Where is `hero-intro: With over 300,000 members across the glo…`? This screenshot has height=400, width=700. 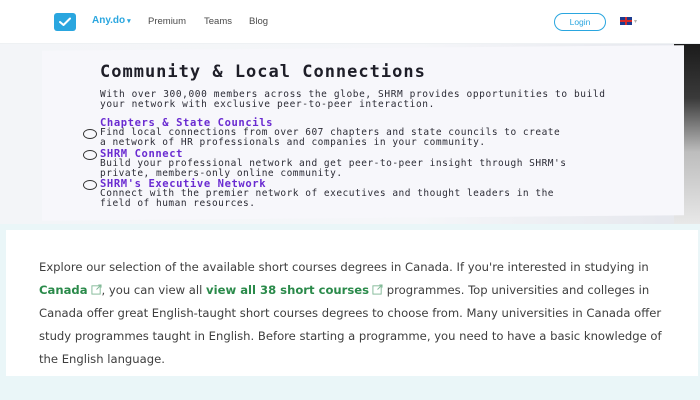
hero-intro: With over 300,000 members across the glo… is located at coordinates (353, 99).